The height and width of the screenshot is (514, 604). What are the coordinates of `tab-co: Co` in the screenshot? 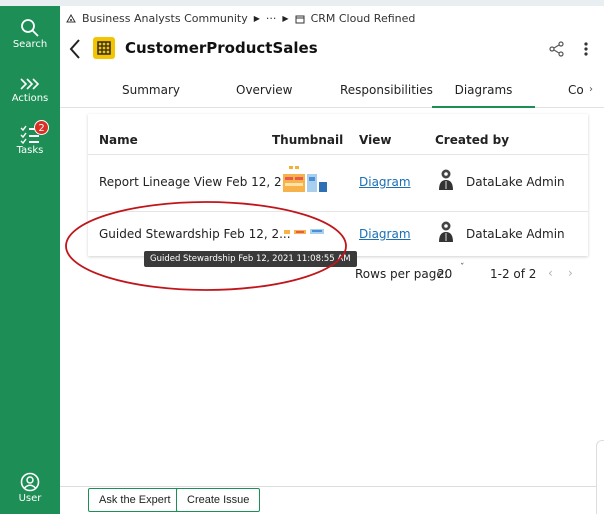 It's located at (576, 90).